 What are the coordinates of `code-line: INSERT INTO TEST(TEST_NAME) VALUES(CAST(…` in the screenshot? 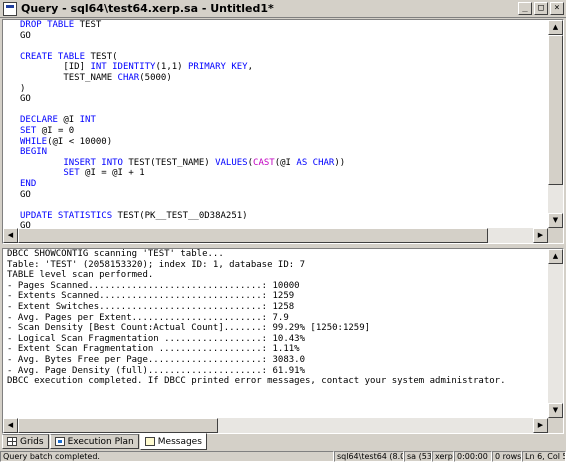 It's located at (284, 163).